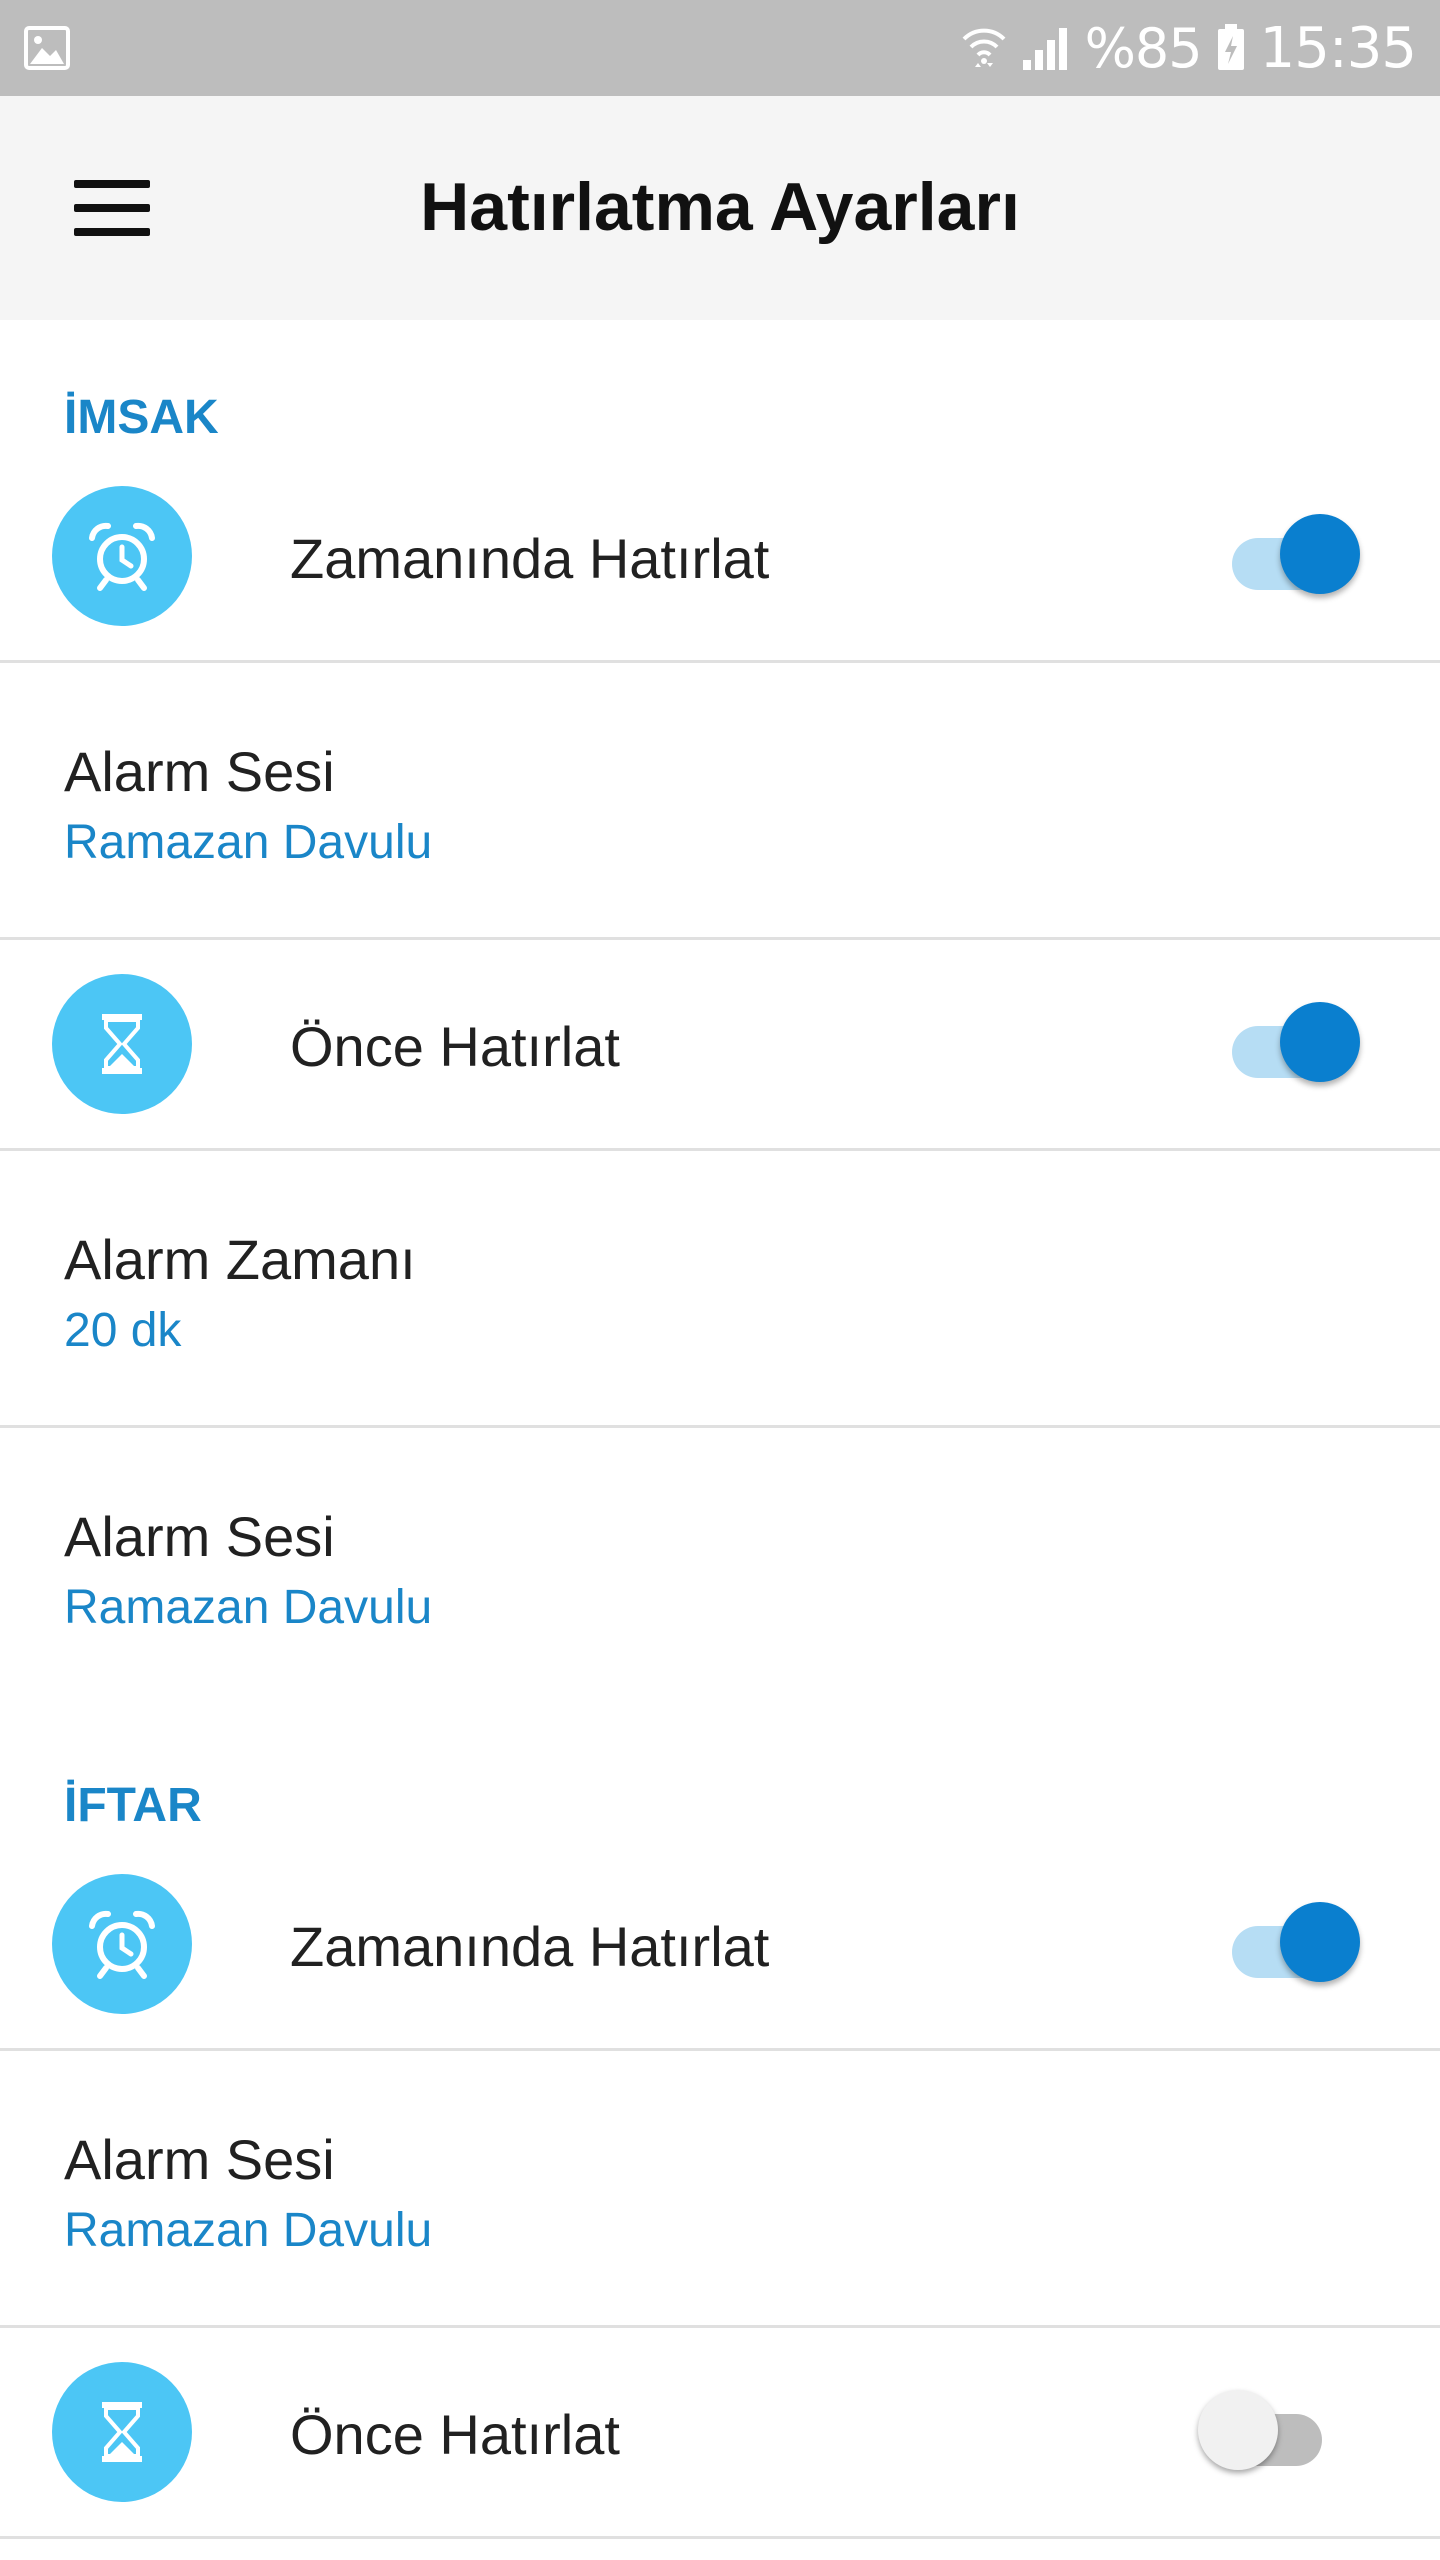 The width and height of the screenshot is (1440, 2560). Describe the element at coordinates (720, 1044) in the screenshot. I see `imsak-before-row: Önce Hatırlat` at that location.